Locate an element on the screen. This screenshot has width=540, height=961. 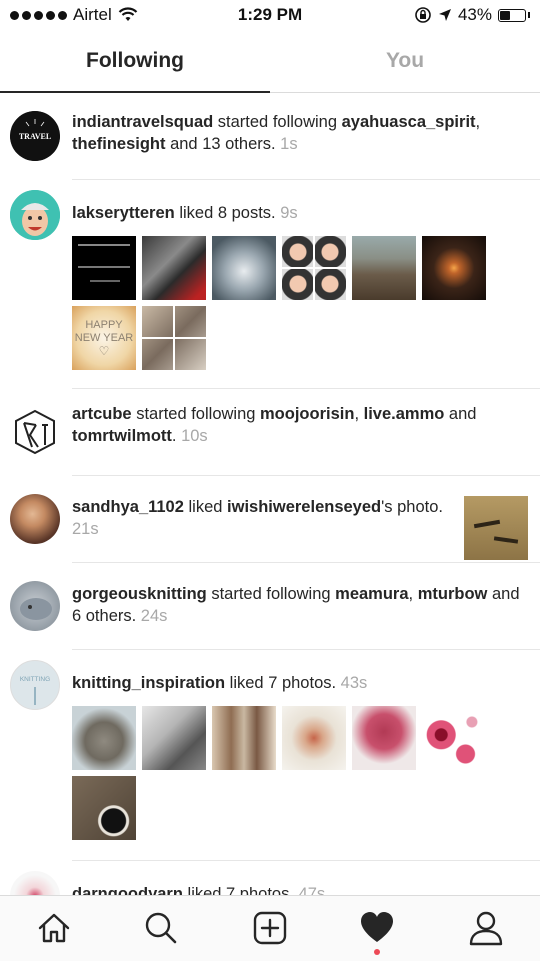
location-arrow-icon is located at coordinates (444, 15).